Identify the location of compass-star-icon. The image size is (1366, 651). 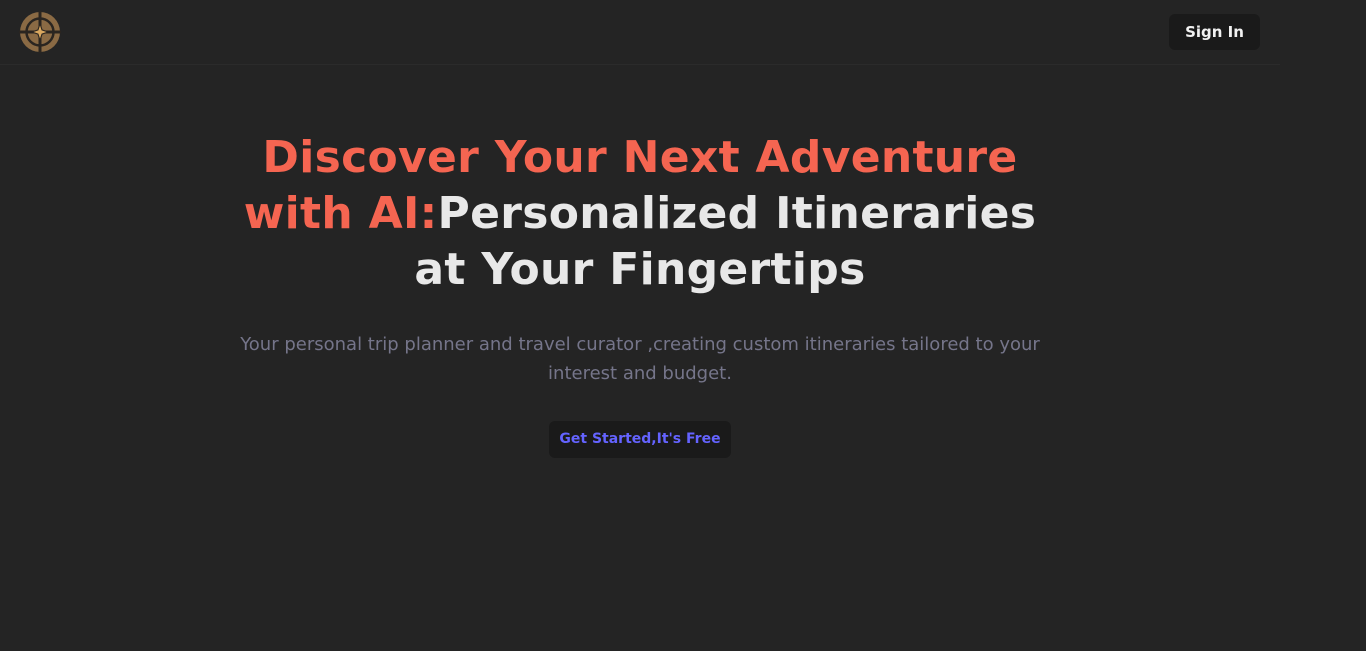
(40, 32).